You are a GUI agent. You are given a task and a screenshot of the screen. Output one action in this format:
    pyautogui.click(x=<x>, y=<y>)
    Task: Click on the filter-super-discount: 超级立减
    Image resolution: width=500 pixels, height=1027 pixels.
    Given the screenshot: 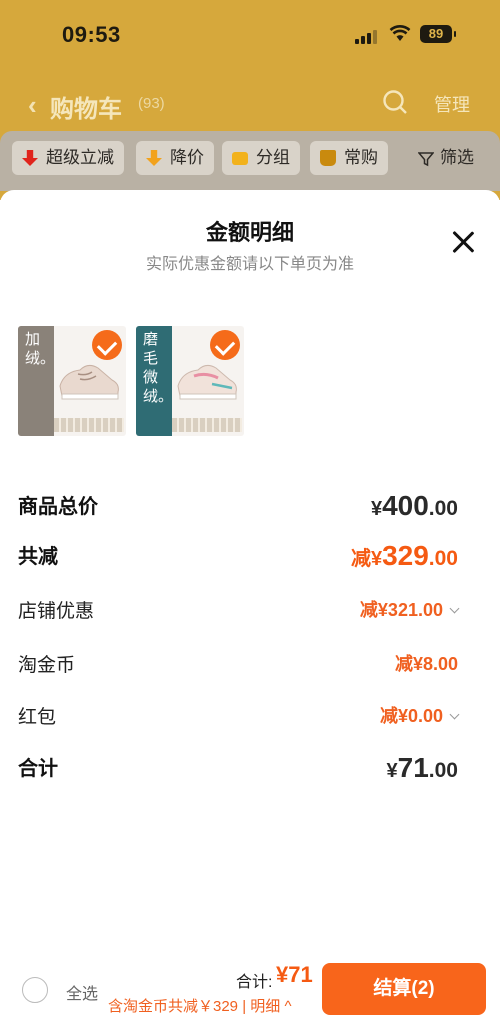 What is the action you would take?
    pyautogui.click(x=68, y=158)
    